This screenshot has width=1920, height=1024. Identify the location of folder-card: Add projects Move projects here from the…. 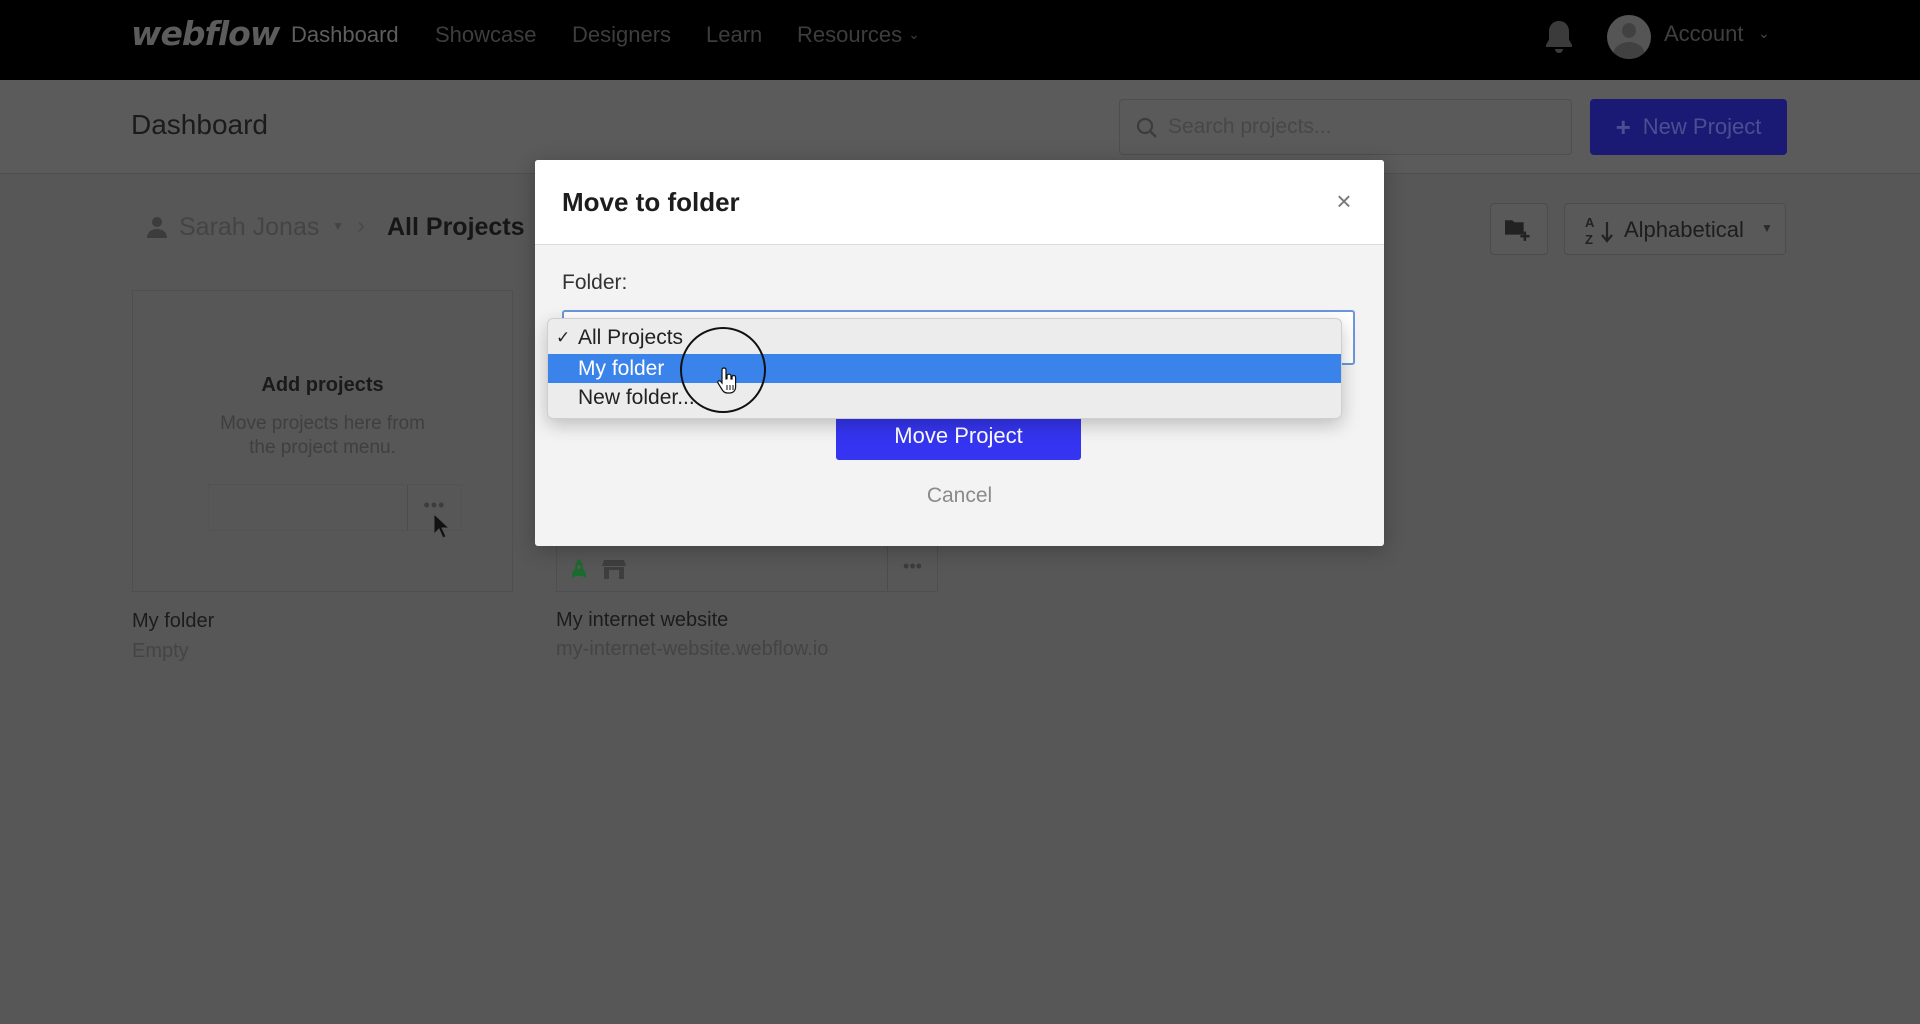
(322, 441).